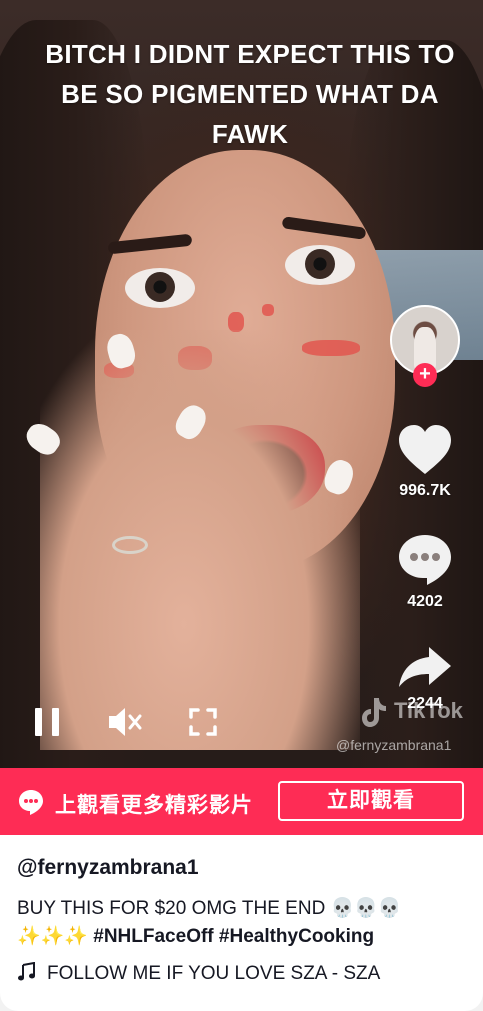 The width and height of the screenshot is (483, 1011). Describe the element at coordinates (153, 936) in the screenshot. I see `hashtag-link: #NHLFaceOff` at that location.